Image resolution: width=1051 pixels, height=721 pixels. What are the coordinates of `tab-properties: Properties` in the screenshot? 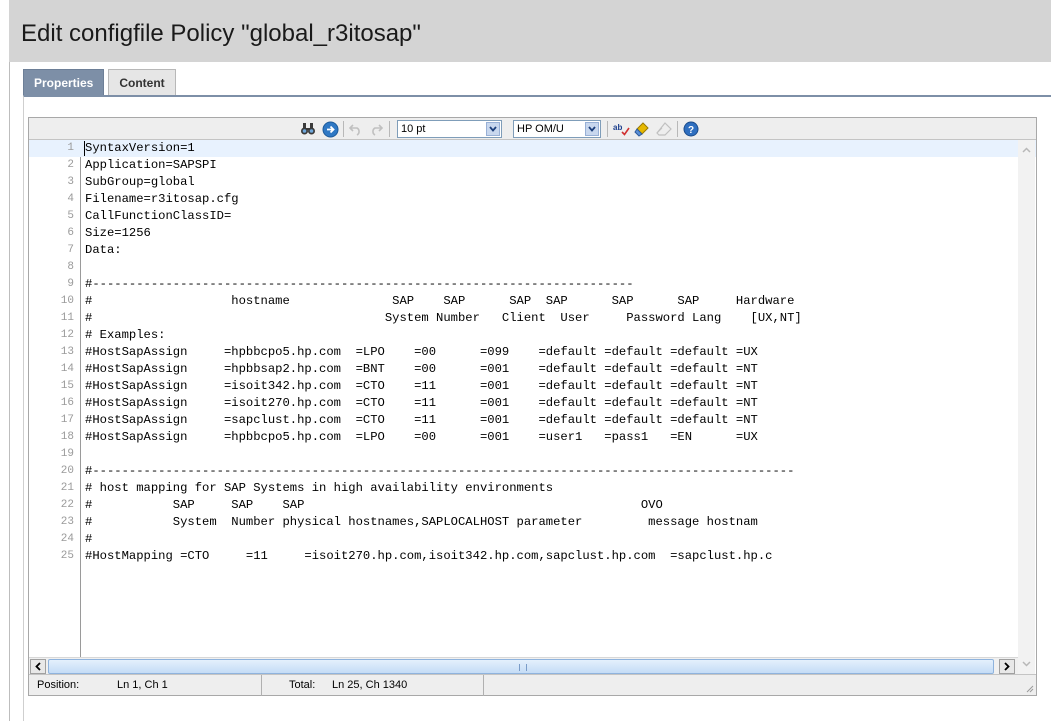 It's located at (64, 82).